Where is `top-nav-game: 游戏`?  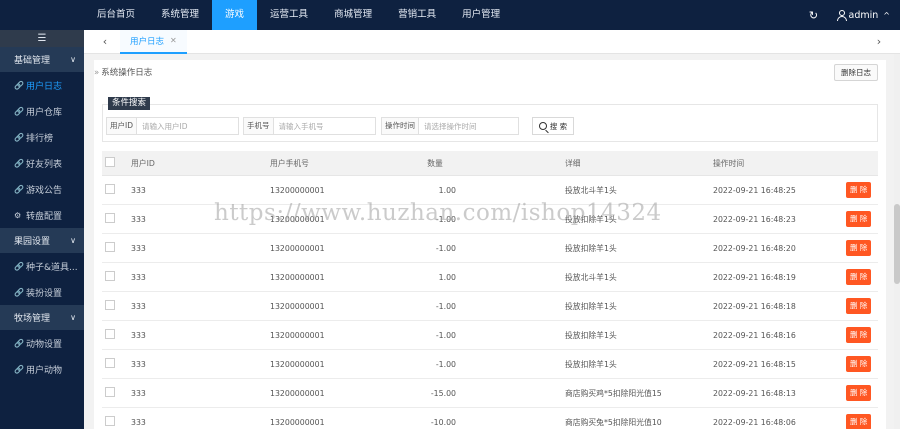 top-nav-game: 游戏 is located at coordinates (235, 15).